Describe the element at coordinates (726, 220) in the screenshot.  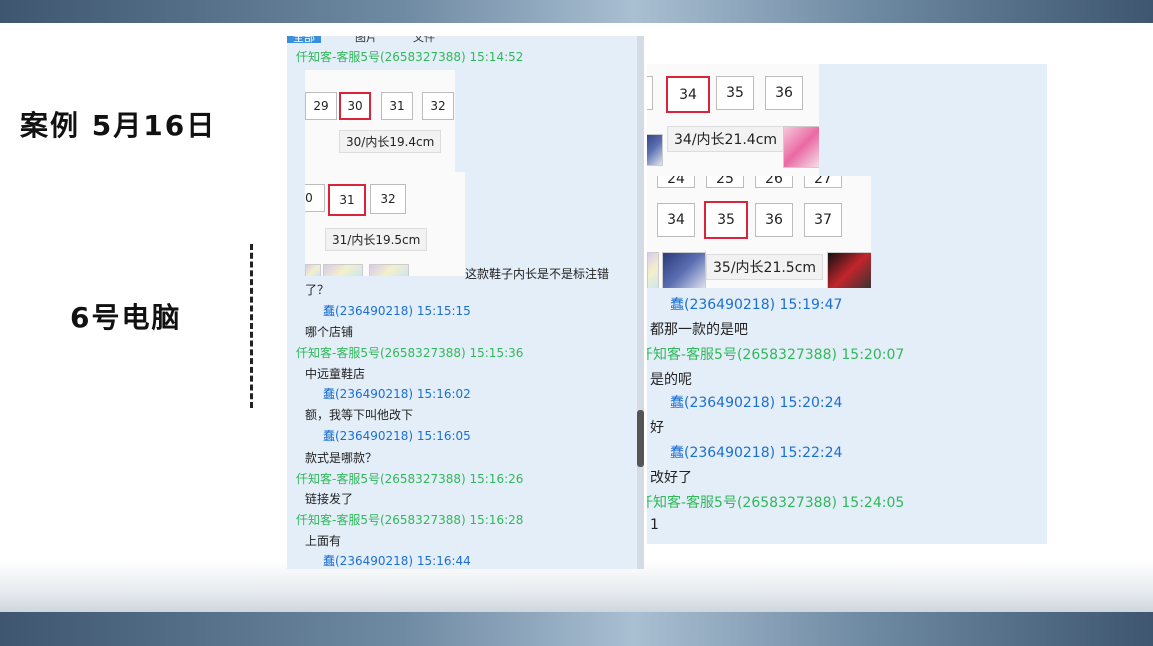
I see `size-option-selected: 35` at that location.